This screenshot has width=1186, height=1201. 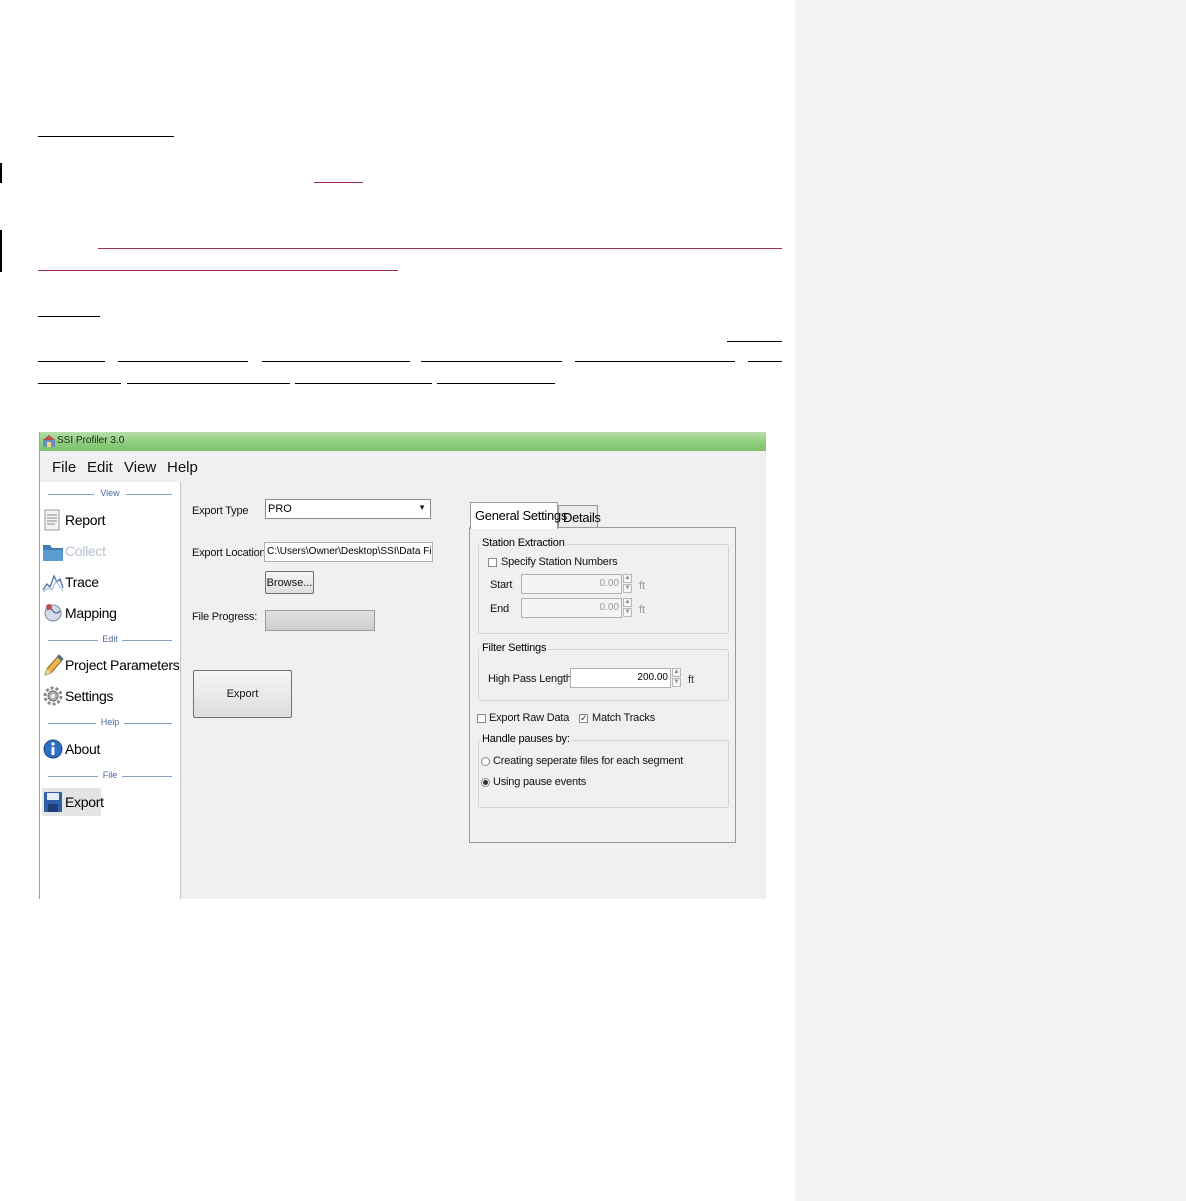 I want to click on title-bar: SSI Profiler 3.0, so click(x=403, y=441).